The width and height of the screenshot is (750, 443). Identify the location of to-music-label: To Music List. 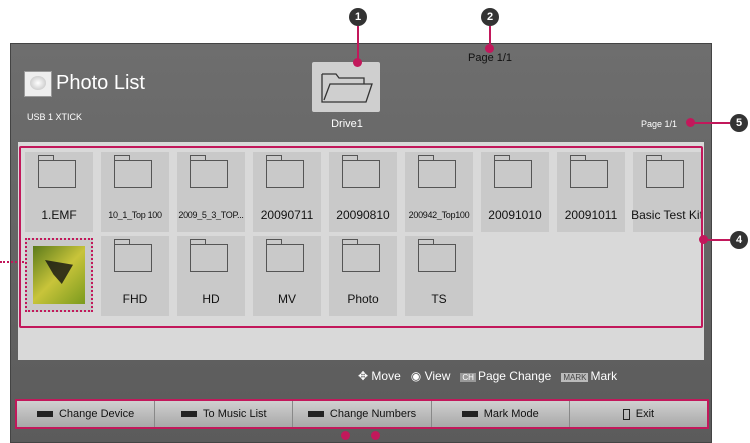
(235, 414).